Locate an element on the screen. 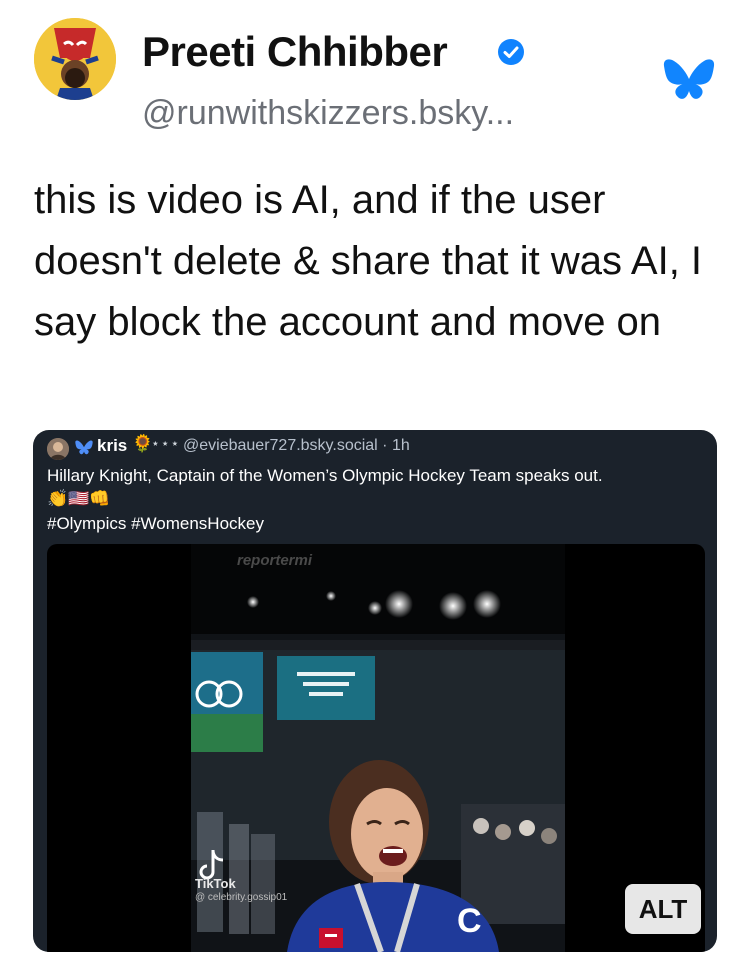 This screenshot has height=974, width=750. bluesky-butterfly-icon is located at coordinates (689, 81).